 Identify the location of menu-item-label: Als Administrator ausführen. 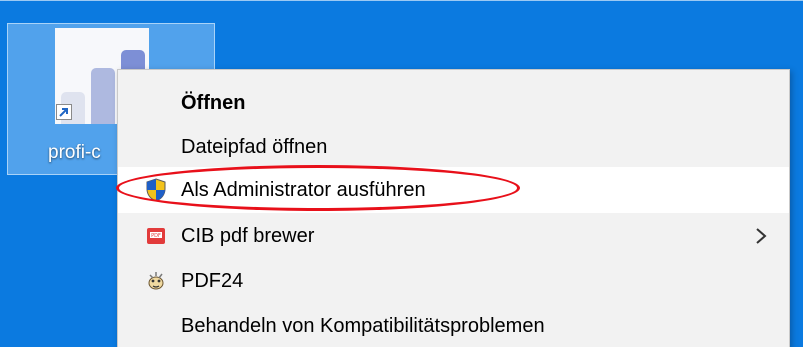
(303, 189).